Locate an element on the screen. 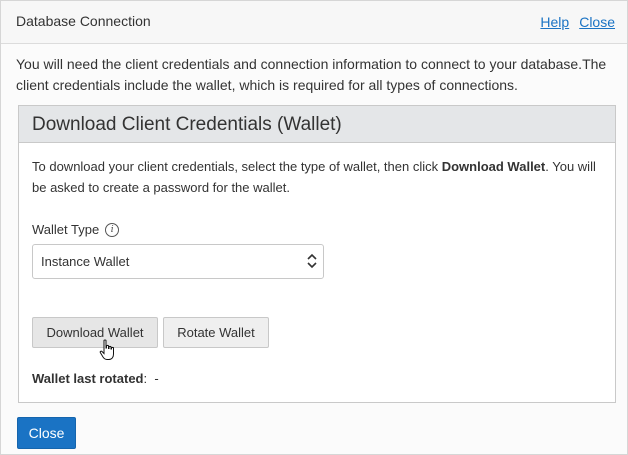 The image size is (628, 455). select-updown-icon is located at coordinates (312, 261).